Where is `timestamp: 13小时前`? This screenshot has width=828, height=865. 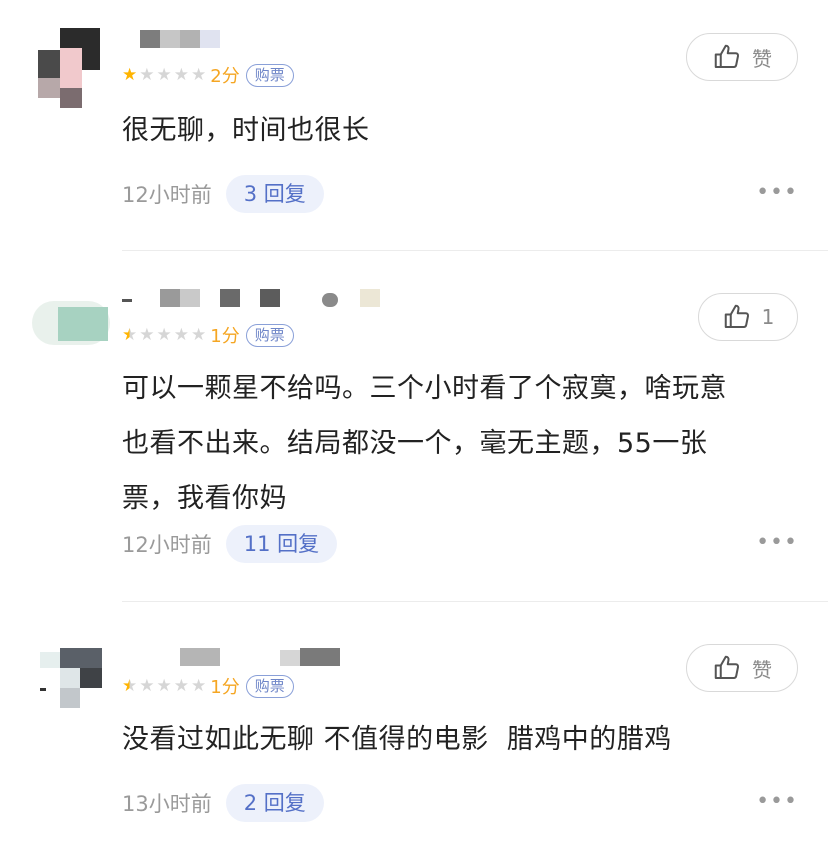 timestamp: 13小时前 is located at coordinates (167, 804).